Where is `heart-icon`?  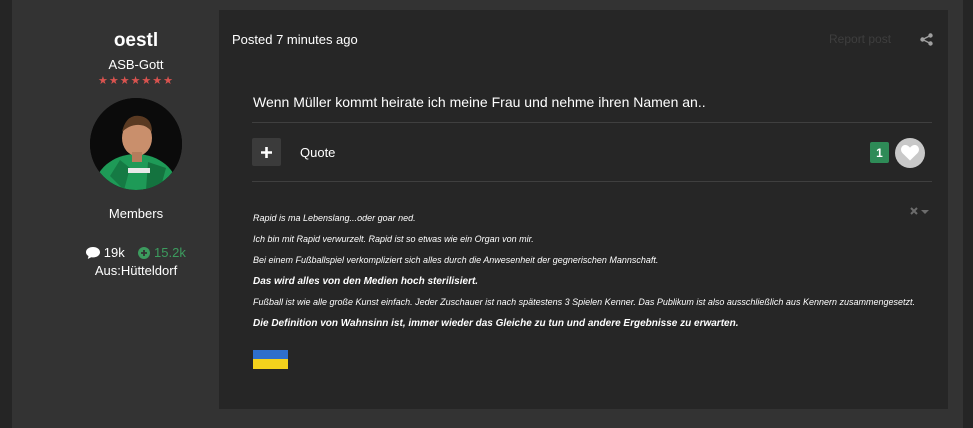 heart-icon is located at coordinates (910, 153).